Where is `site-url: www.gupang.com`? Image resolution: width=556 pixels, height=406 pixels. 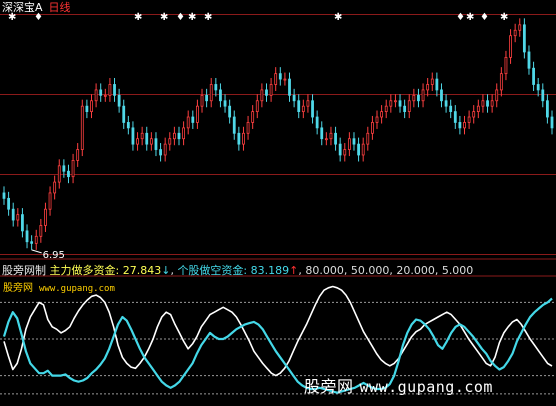 site-url: www.gupang.com is located at coordinates (77, 289).